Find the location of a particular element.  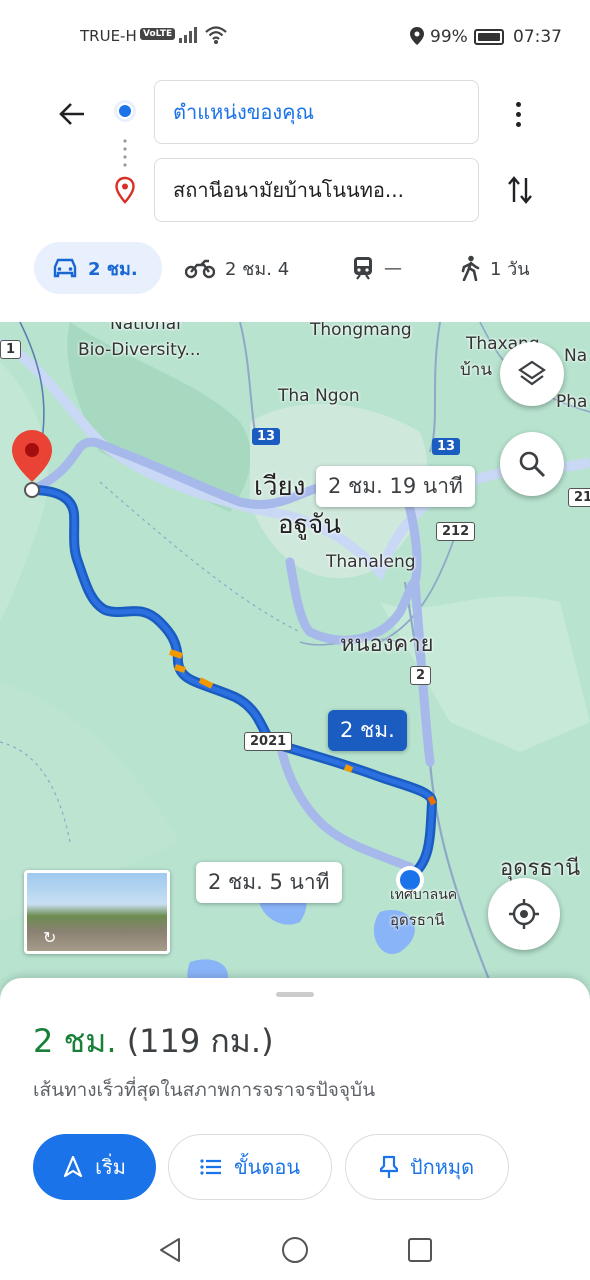

map-label: เทศบาลนค is located at coordinates (424, 895).